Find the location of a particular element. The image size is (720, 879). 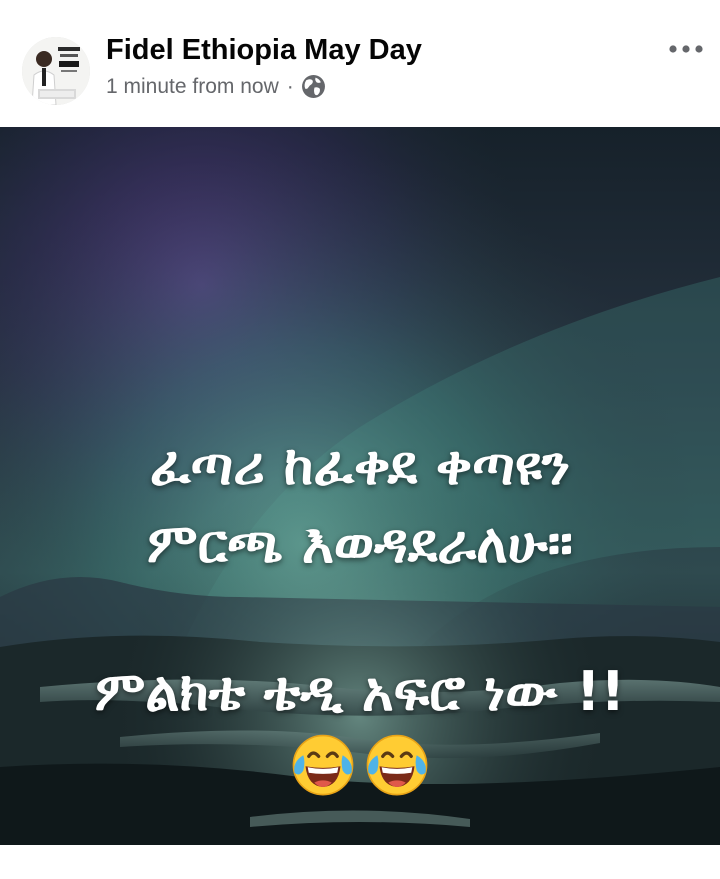

post-meta: 1 minute from now · is located at coordinates (216, 86).